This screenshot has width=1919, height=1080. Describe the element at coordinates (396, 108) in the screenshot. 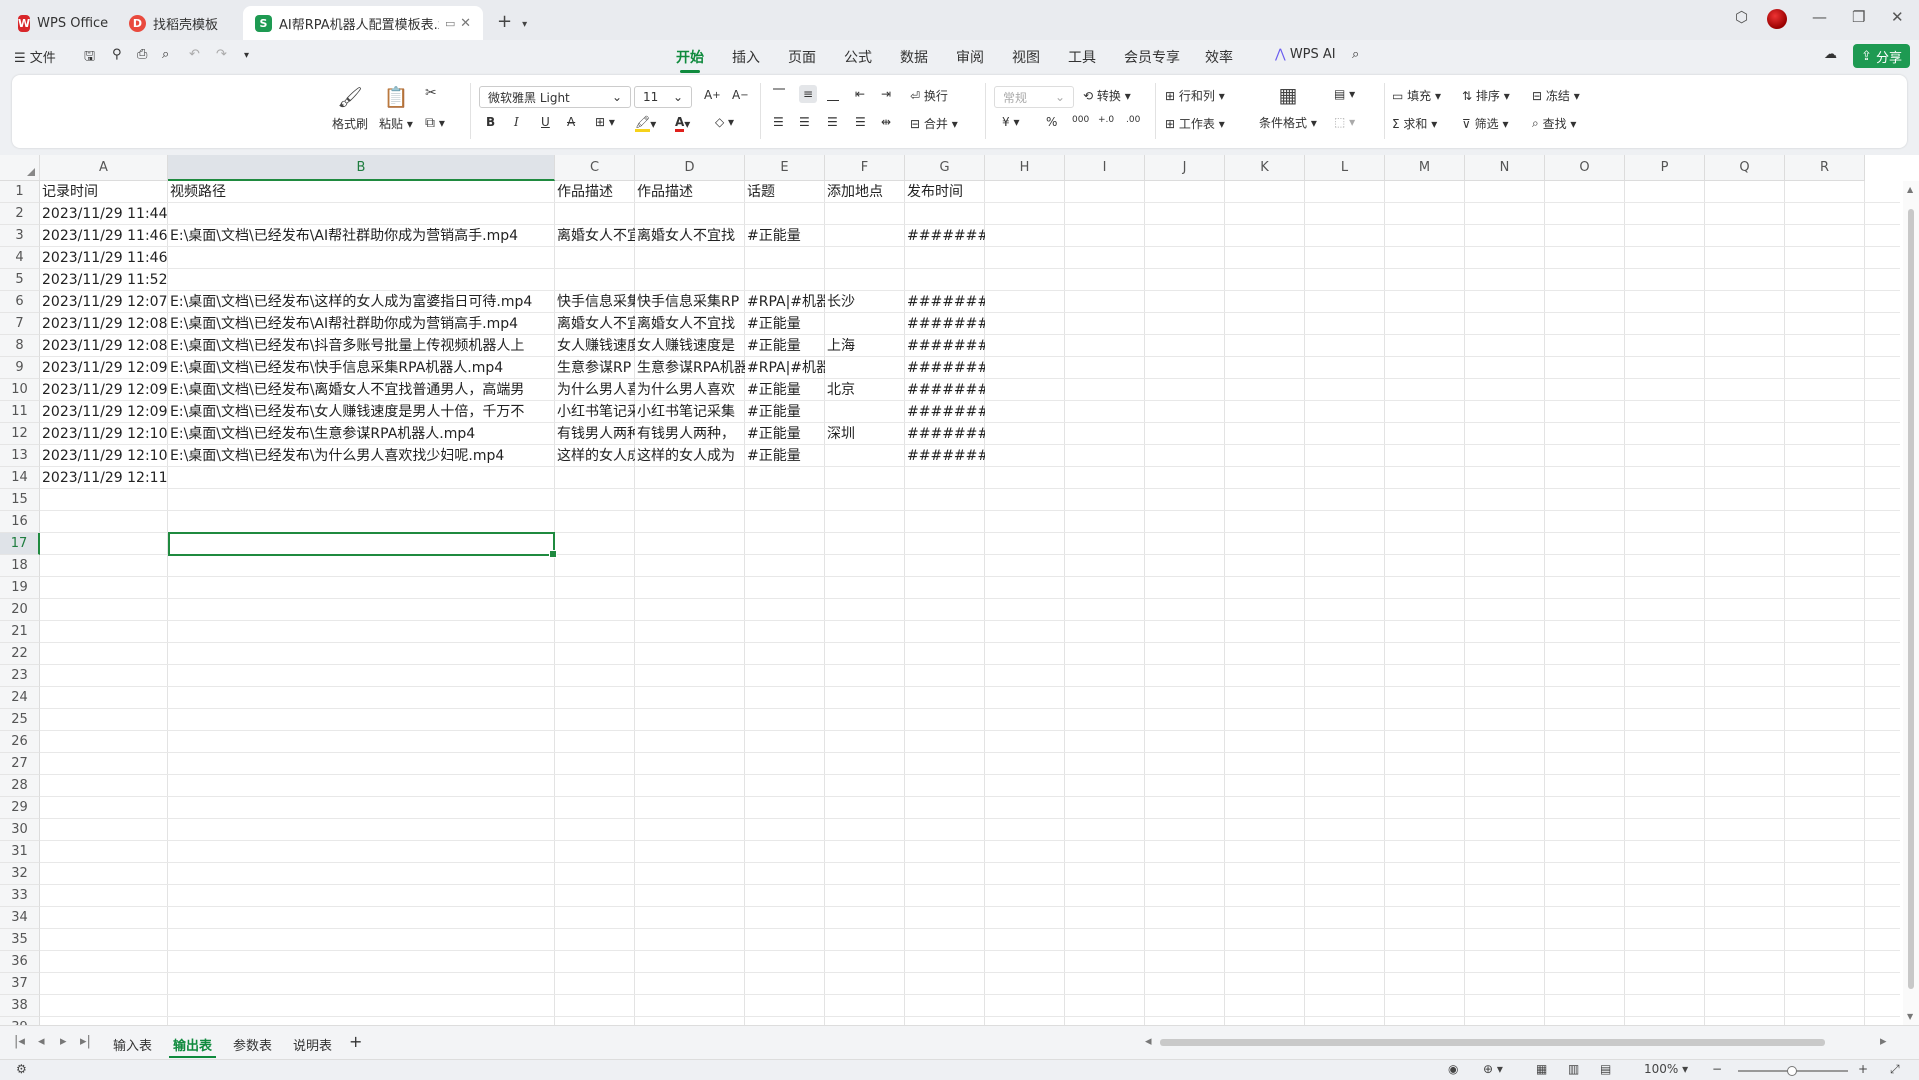

I see `paste-button: 📋 粘贴 ▾` at that location.